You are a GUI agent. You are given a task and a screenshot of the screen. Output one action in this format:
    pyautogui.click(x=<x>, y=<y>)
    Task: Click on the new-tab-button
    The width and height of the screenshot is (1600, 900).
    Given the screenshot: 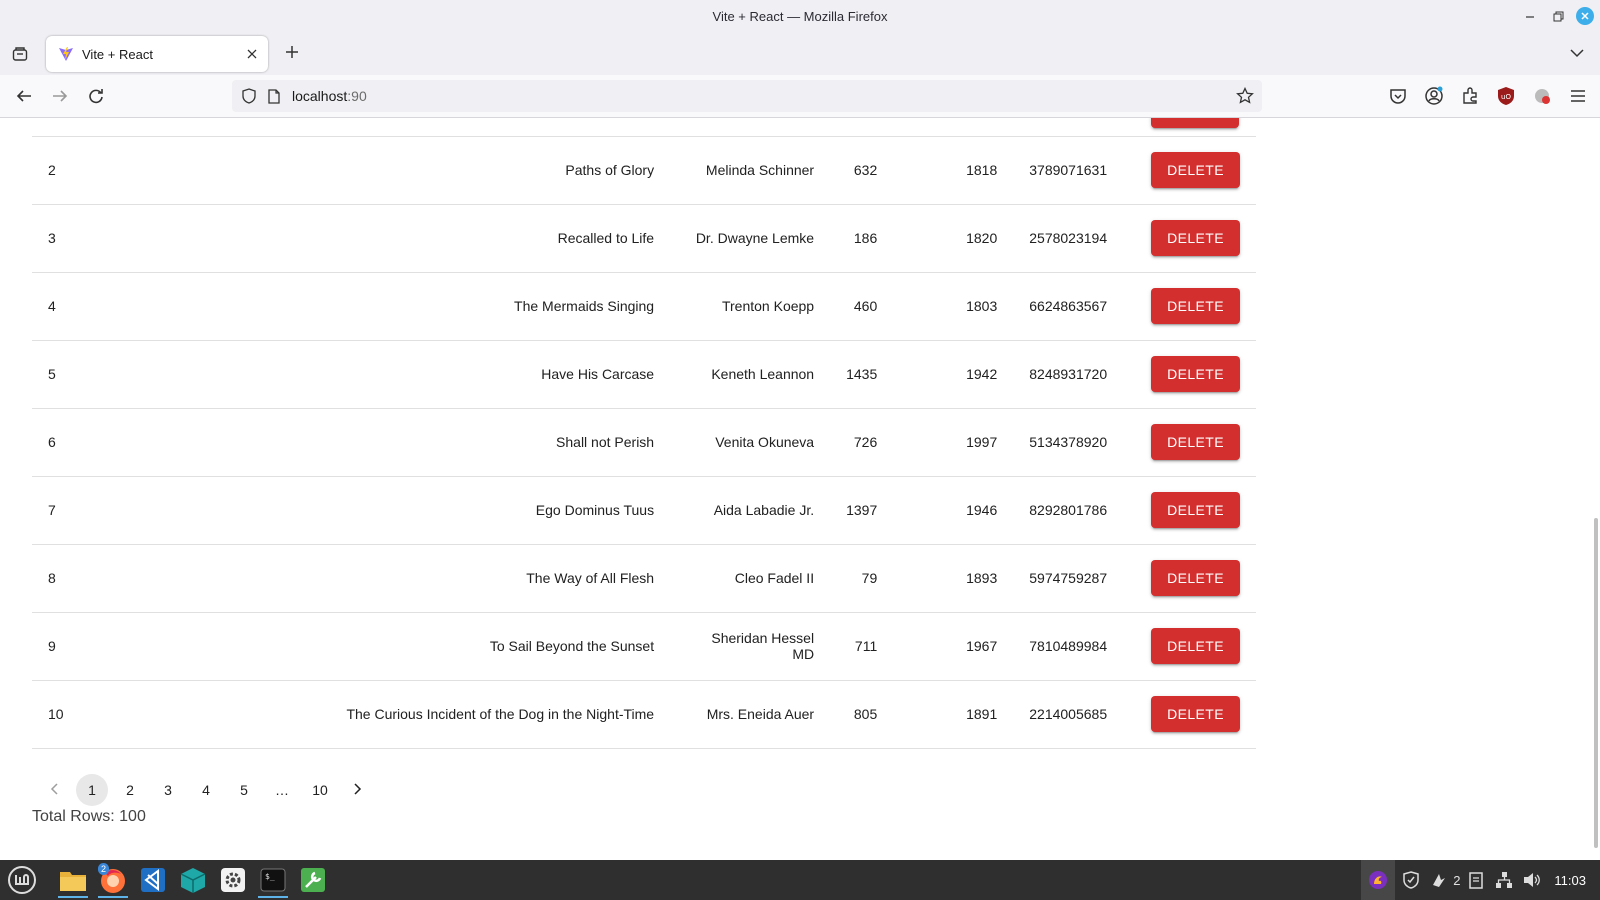 What is the action you would take?
    pyautogui.click(x=292, y=53)
    